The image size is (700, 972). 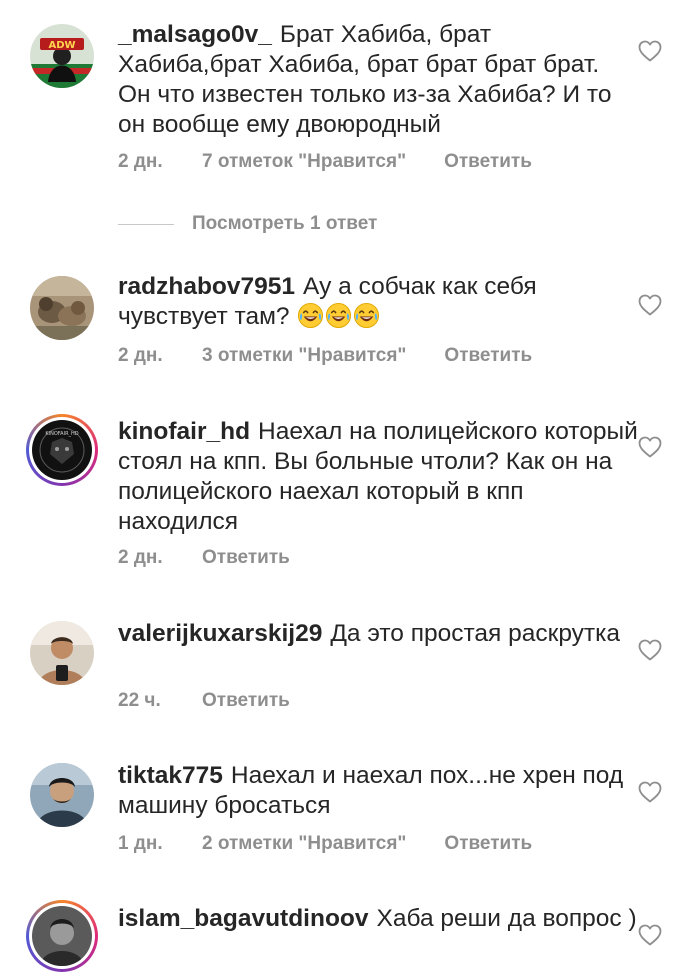 I want to click on view-replies-button: Посмотреть 1 ответ, so click(x=247, y=224).